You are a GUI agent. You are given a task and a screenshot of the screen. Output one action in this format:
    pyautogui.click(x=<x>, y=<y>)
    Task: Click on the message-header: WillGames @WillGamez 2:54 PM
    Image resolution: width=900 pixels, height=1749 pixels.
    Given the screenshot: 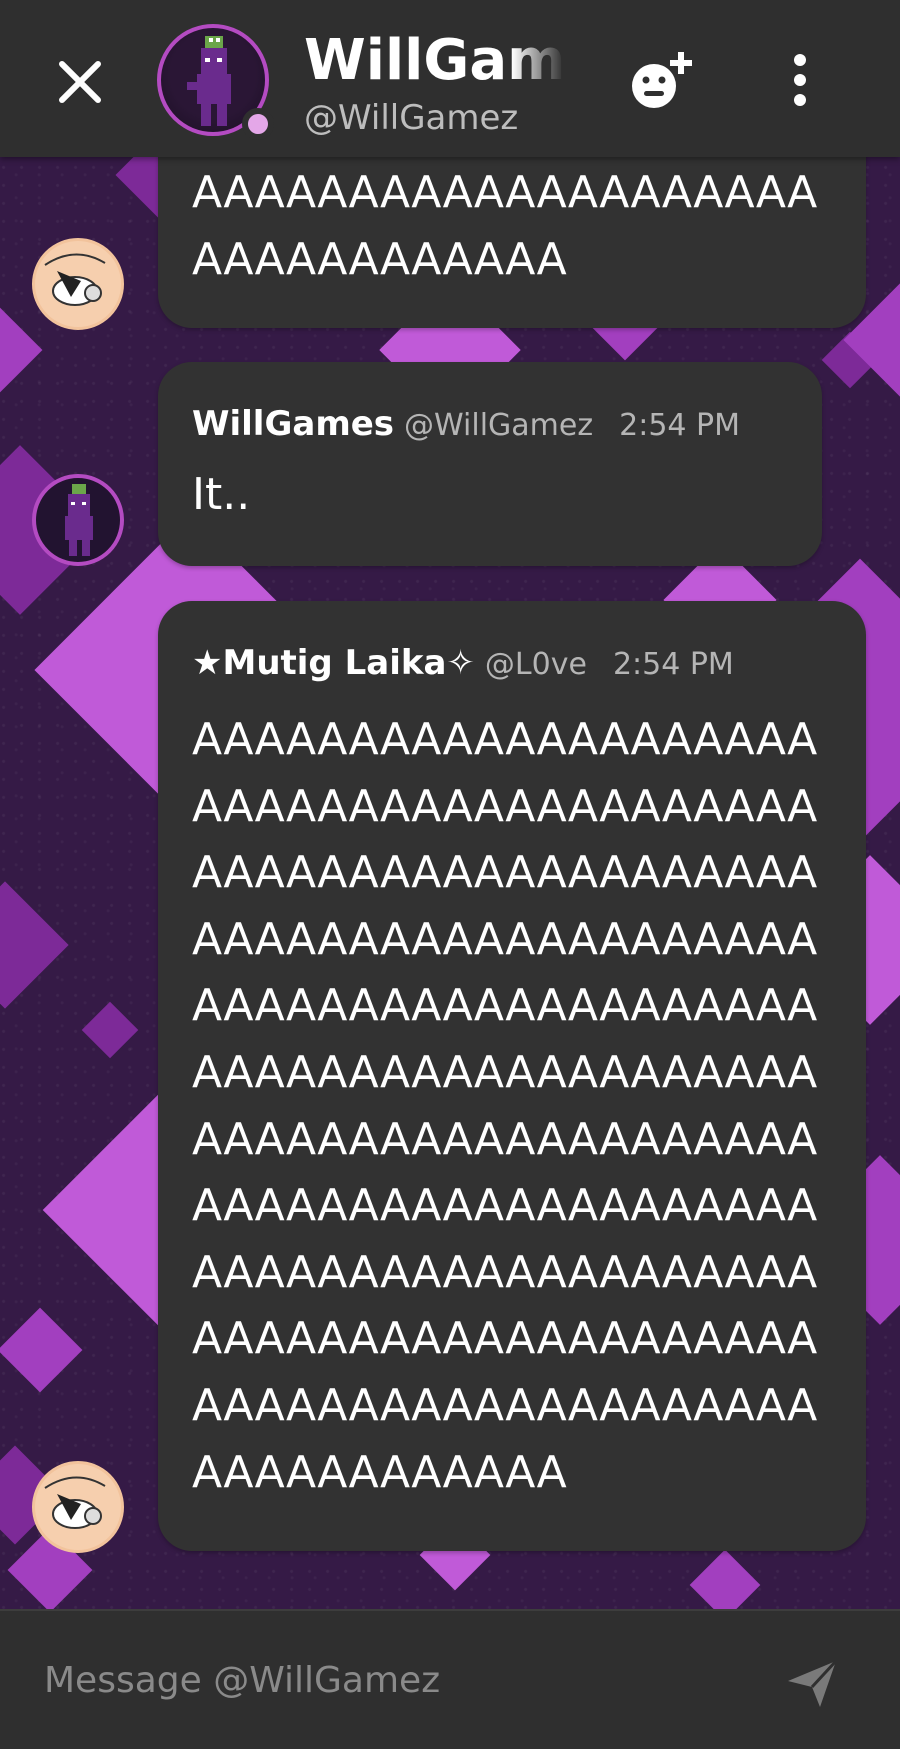 What is the action you would take?
    pyautogui.click(x=466, y=427)
    